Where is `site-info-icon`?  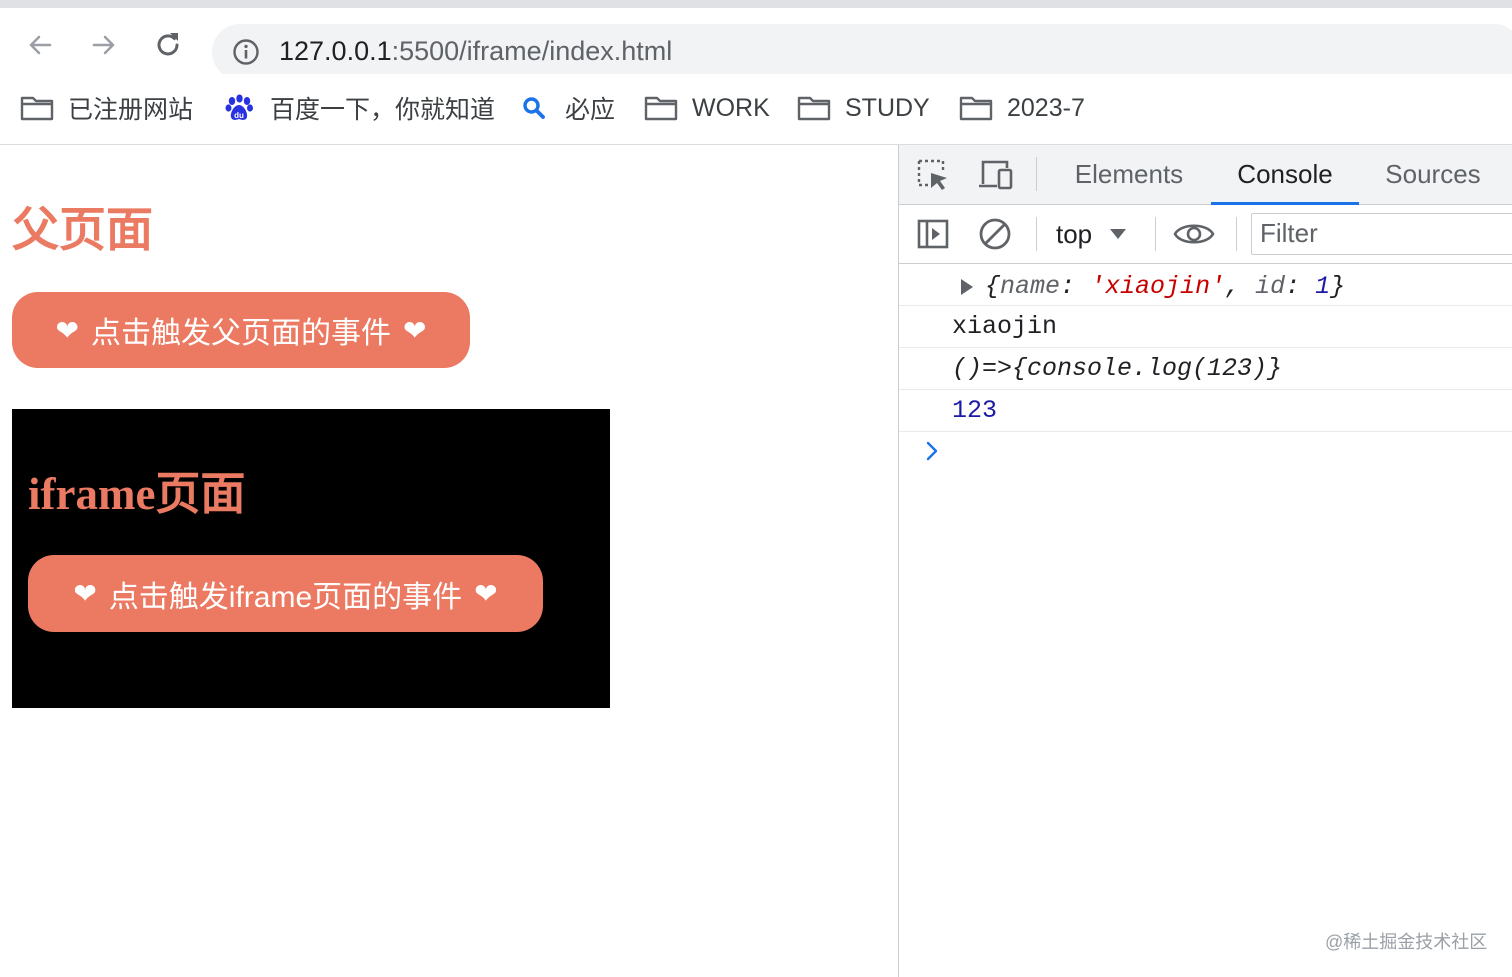
site-info-icon is located at coordinates (246, 52).